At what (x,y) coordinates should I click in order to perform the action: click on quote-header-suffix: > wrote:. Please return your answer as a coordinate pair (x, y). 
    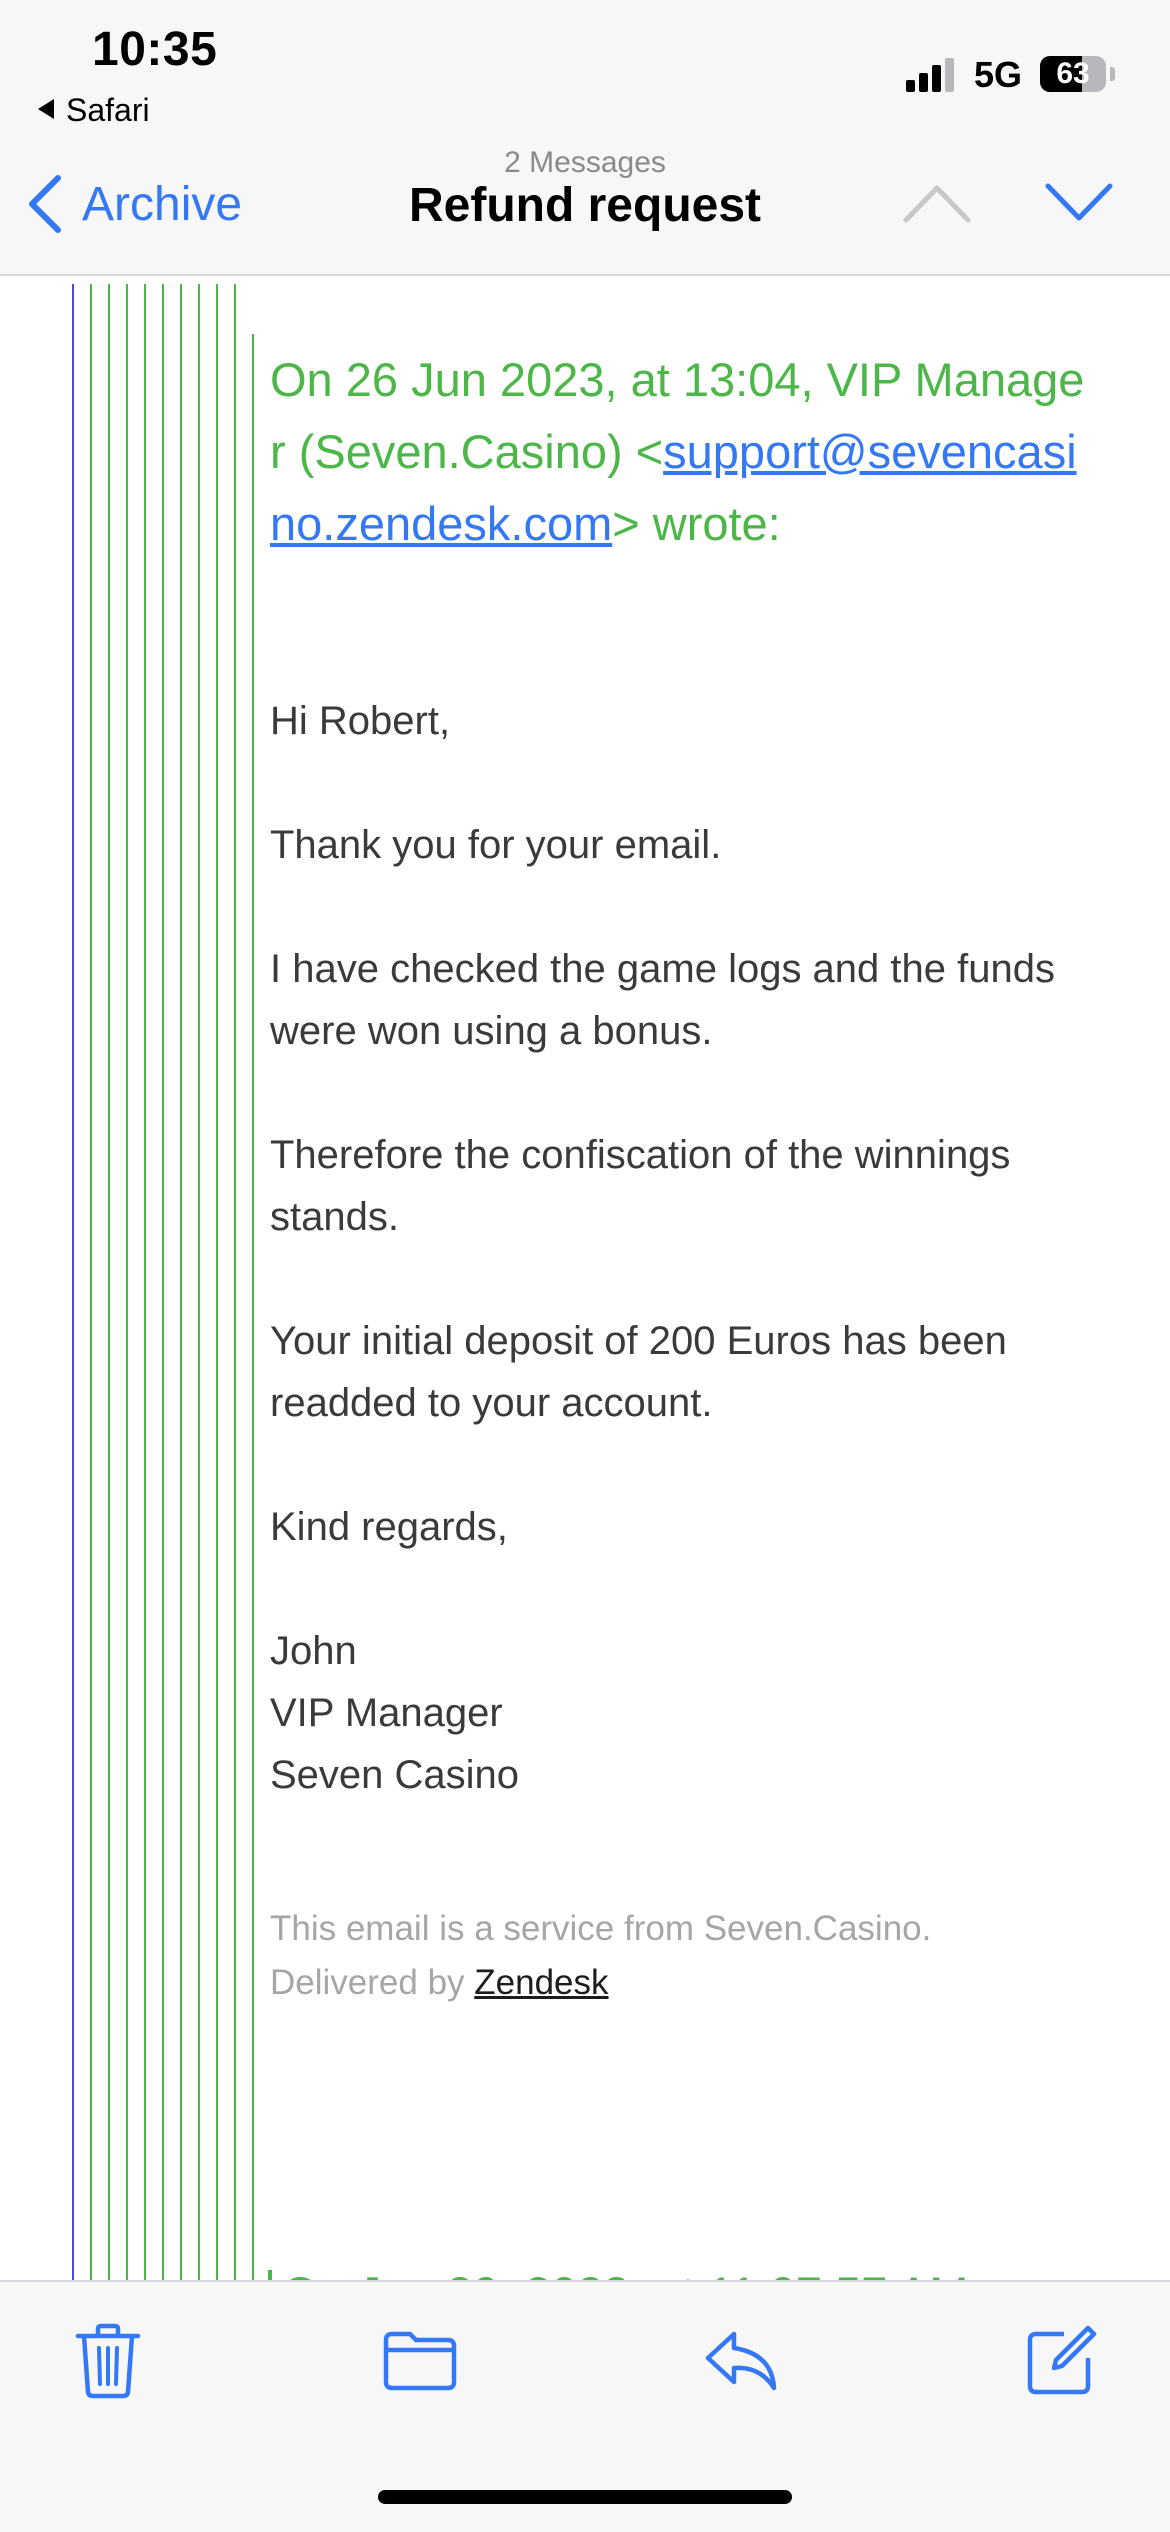
    Looking at the image, I should click on (696, 523).